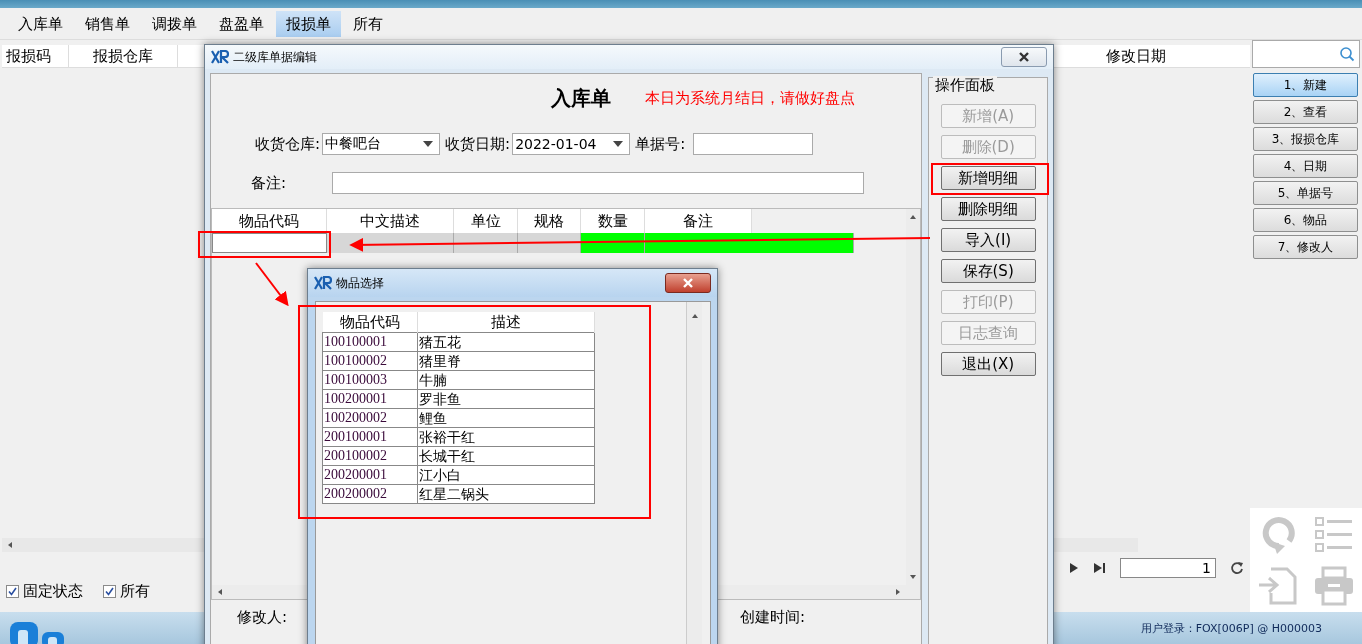 Image resolution: width=1362 pixels, height=644 pixels. Describe the element at coordinates (1305, 220) in the screenshot. I see `sidebar-button: 6、物品` at that location.